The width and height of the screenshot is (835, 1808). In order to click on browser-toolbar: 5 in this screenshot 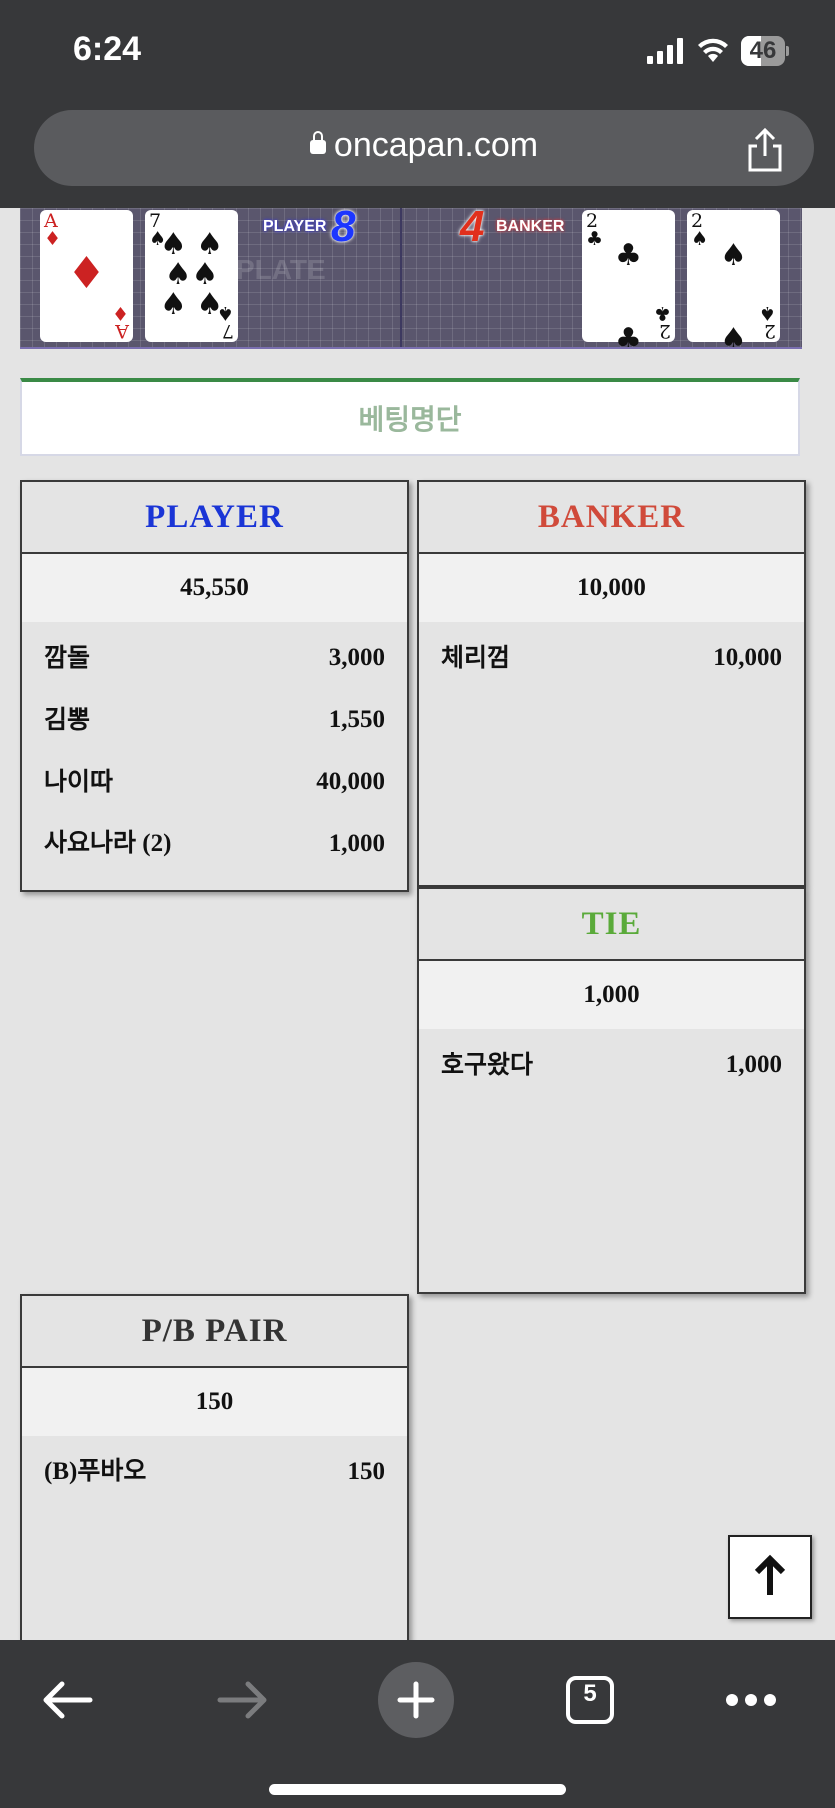, I will do `click(417, 1724)`.